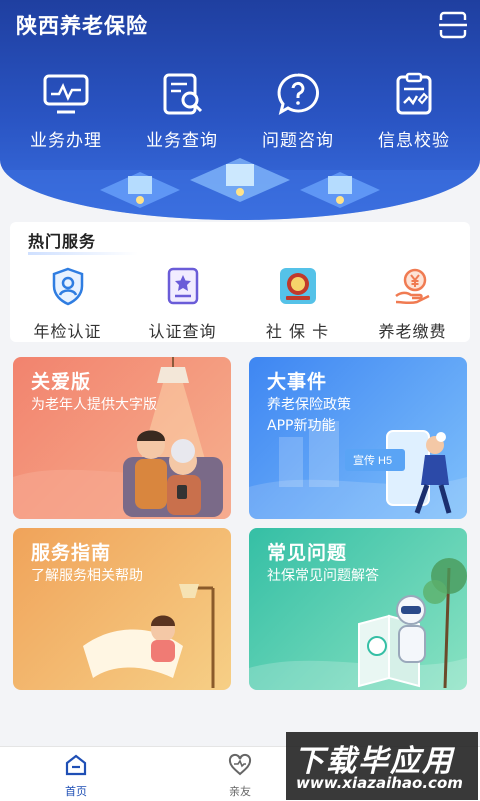 The width and height of the screenshot is (480, 801). I want to click on card-care-edition: 关爱版 为老年人提供大字版, so click(122, 438).